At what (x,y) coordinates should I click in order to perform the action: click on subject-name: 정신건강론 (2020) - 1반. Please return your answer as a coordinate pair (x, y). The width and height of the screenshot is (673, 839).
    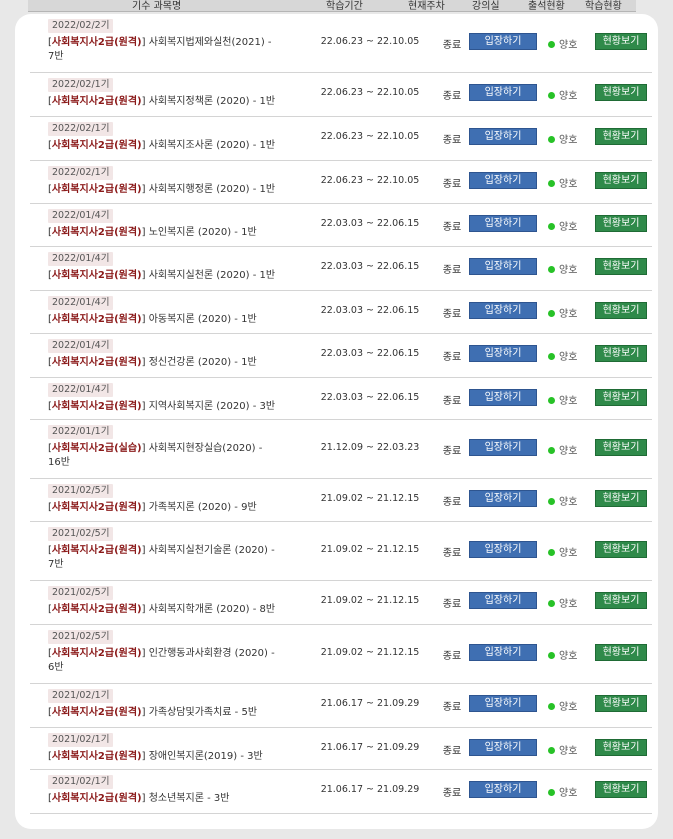
    Looking at the image, I should click on (202, 362).